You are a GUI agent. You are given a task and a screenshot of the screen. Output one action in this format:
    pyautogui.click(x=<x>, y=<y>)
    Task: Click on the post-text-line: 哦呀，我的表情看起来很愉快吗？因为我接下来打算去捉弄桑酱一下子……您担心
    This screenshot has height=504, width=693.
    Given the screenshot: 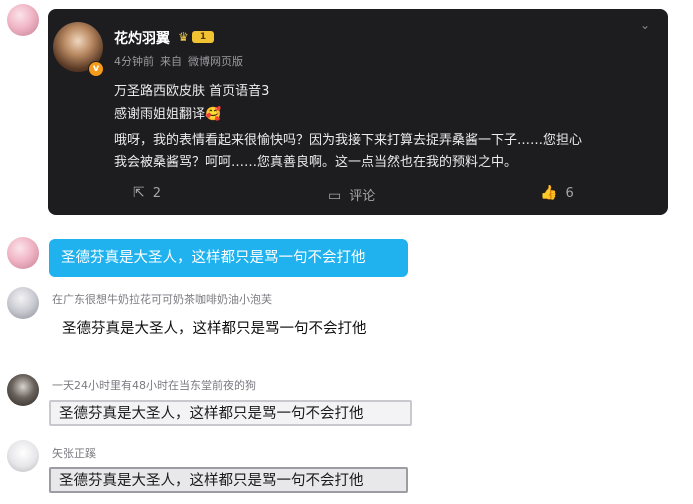 What is the action you would take?
    pyautogui.click(x=348, y=140)
    